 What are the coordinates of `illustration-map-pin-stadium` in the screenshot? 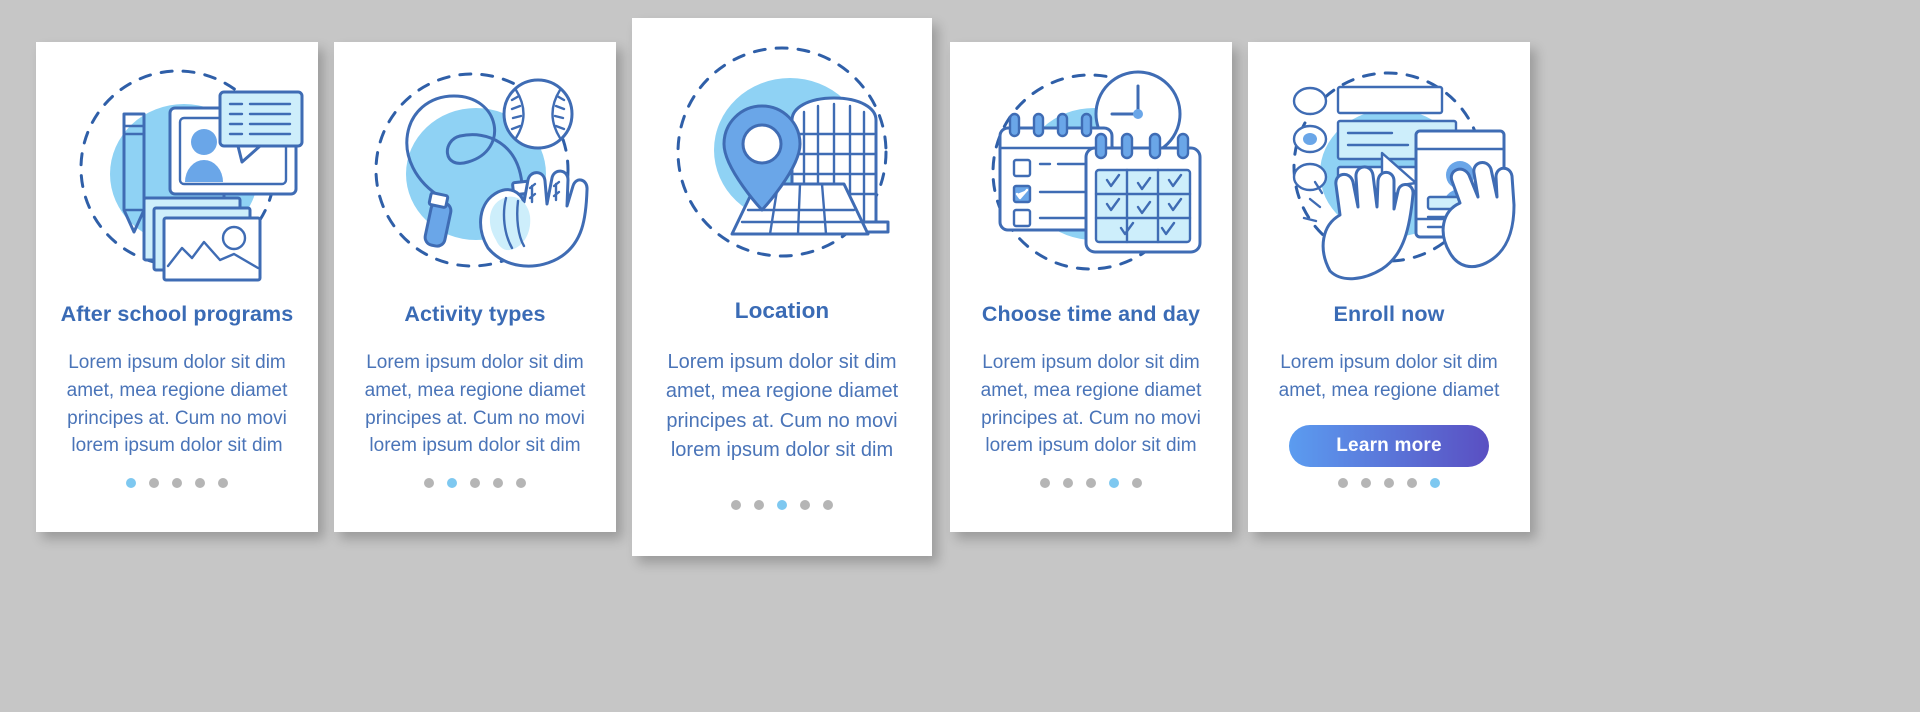 It's located at (782, 159).